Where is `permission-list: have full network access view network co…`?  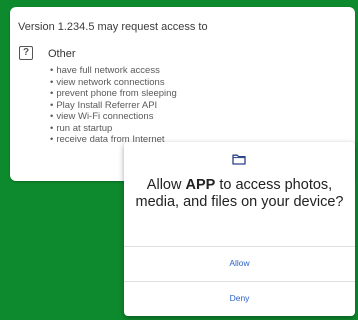 permission-list: have full network access view network co… is located at coordinates (113, 105).